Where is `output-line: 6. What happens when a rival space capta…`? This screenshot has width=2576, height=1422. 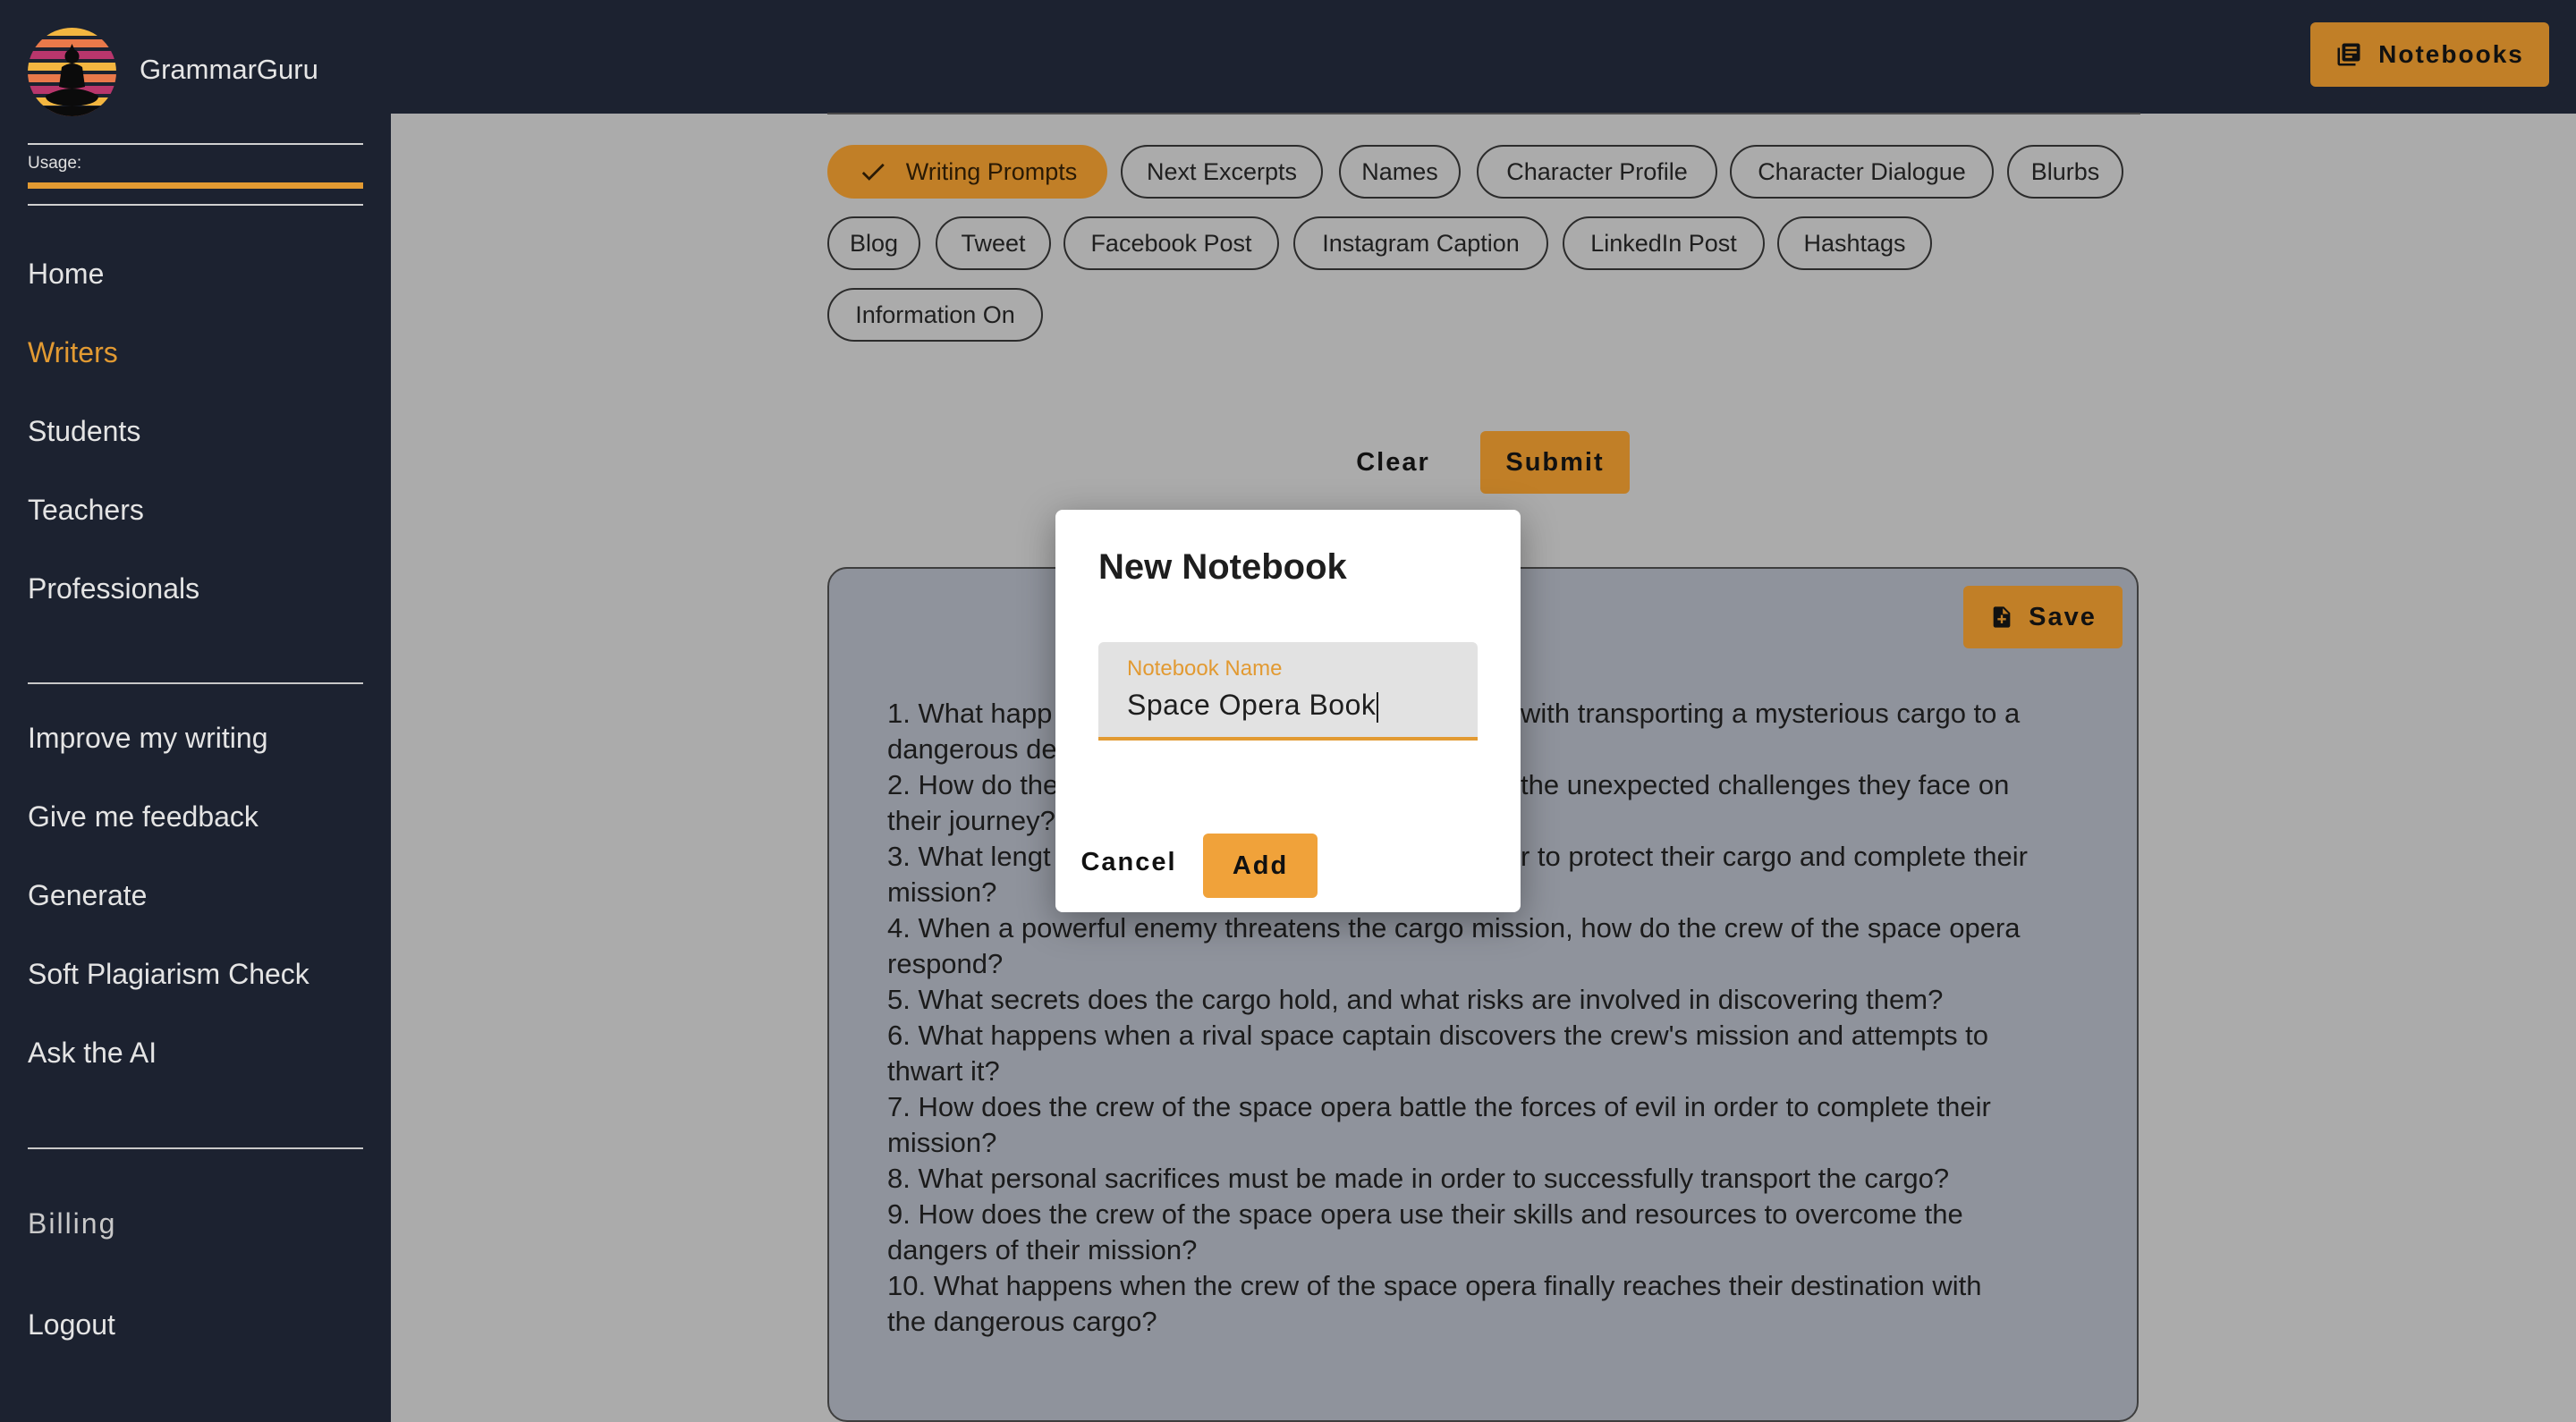
output-line: 6. What happens when a rival space capta… is located at coordinates (1438, 1035).